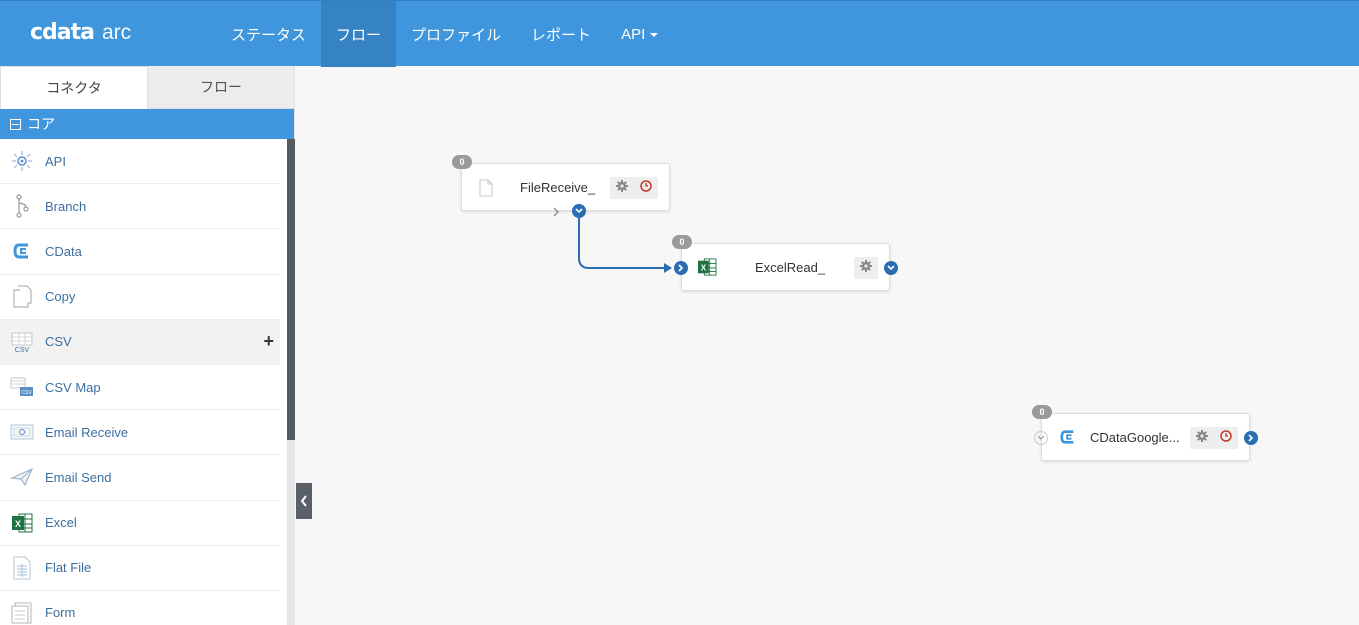  I want to click on excel-icon: X, so click(707, 269).